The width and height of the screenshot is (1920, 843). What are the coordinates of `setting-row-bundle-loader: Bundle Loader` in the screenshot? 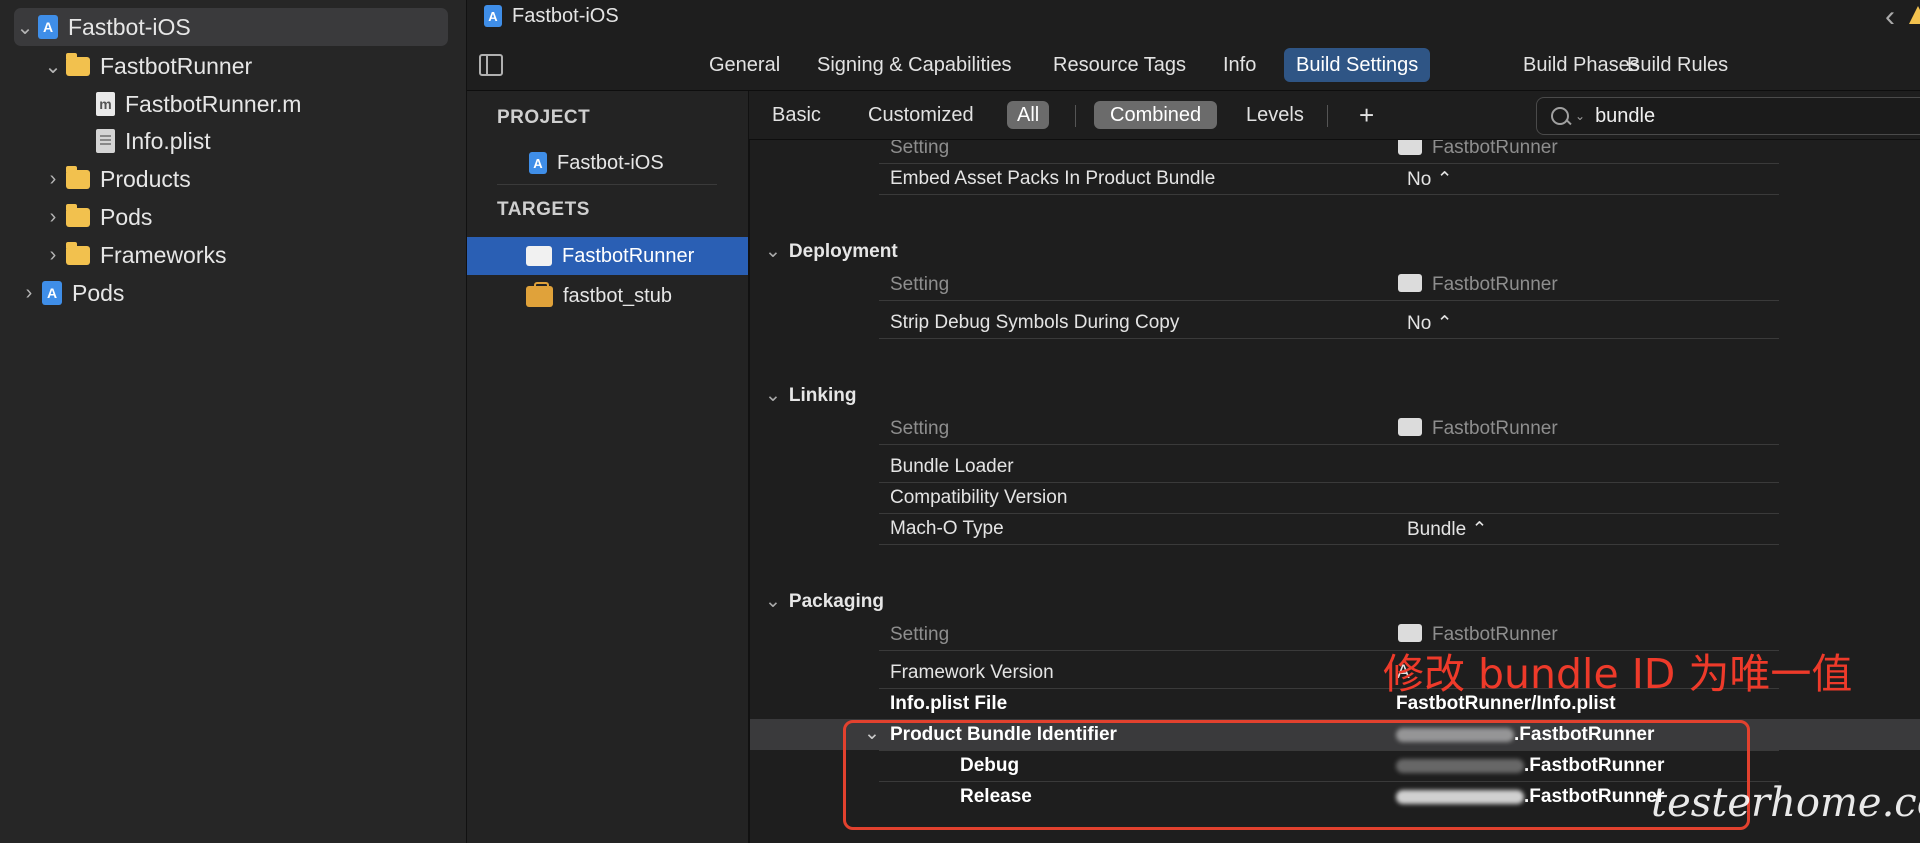 It's located at (1329, 467).